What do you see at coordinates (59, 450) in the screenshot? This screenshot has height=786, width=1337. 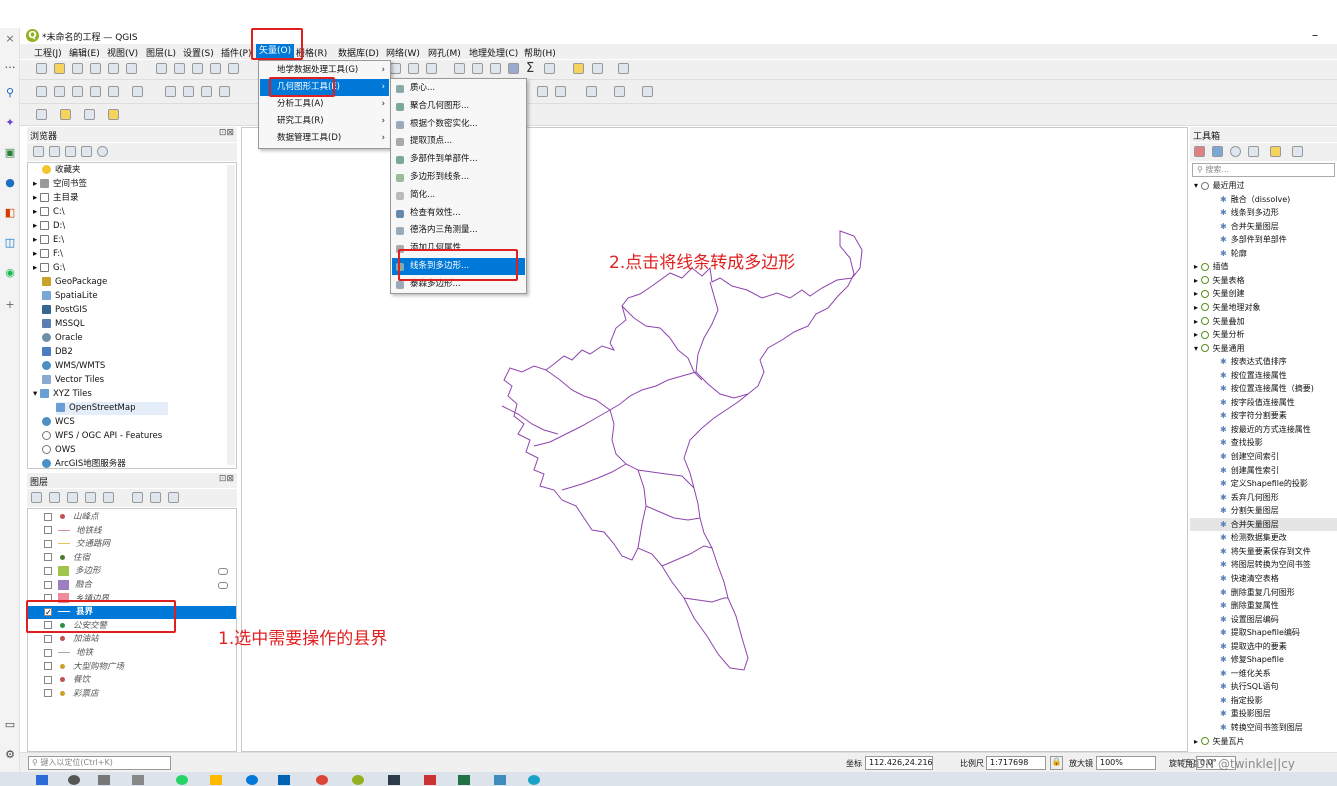 I see `browser-item: OWS` at bounding box center [59, 450].